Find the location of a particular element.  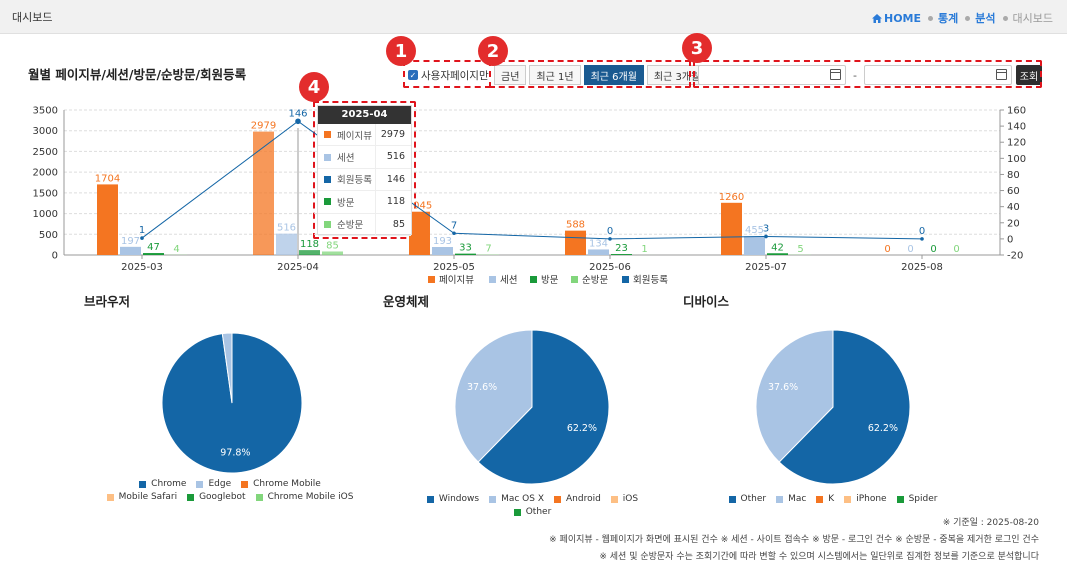

legend-label: Chrome is located at coordinates (169, 484).